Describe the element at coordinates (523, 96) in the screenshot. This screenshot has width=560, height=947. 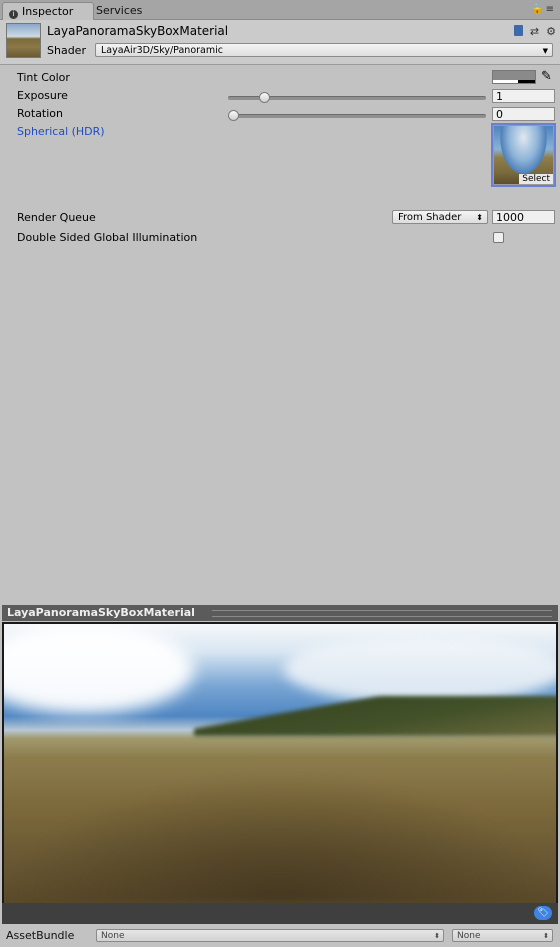
I see `exposure-input: 1` at that location.